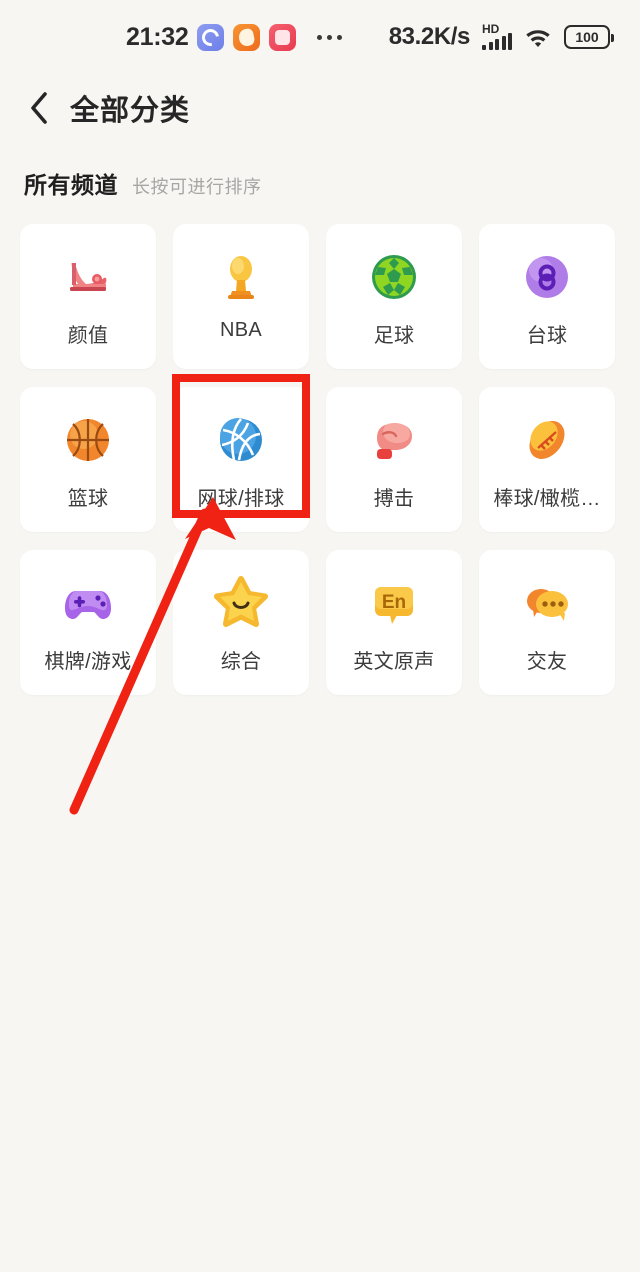  I want to click on channel-label: 篮球, so click(88, 499).